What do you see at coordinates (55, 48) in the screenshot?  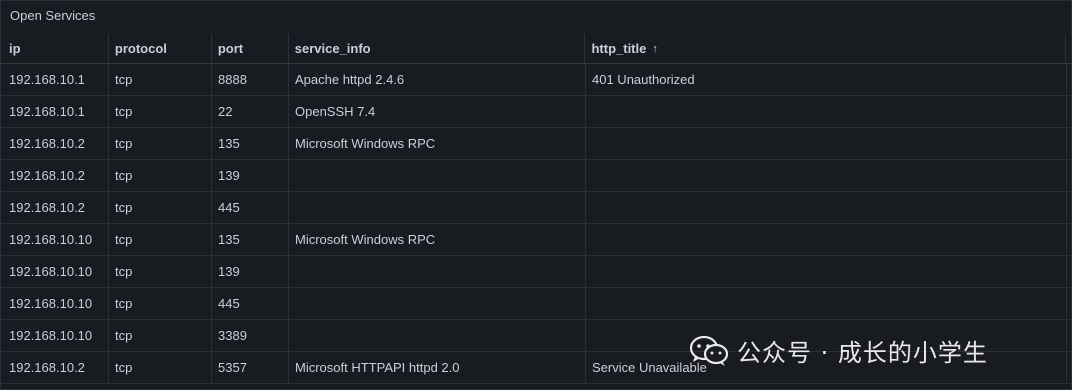 I see `column-header-ip: ip` at bounding box center [55, 48].